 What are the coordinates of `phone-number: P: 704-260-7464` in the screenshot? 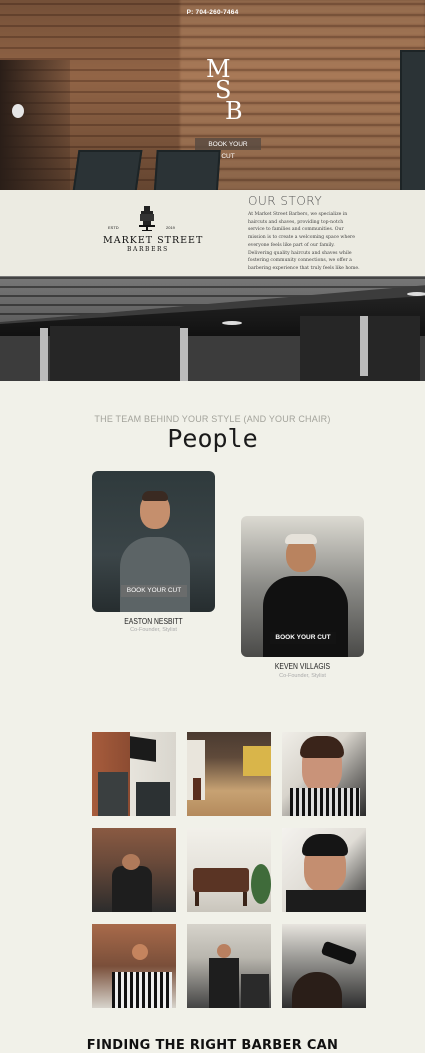 It's located at (212, 12).